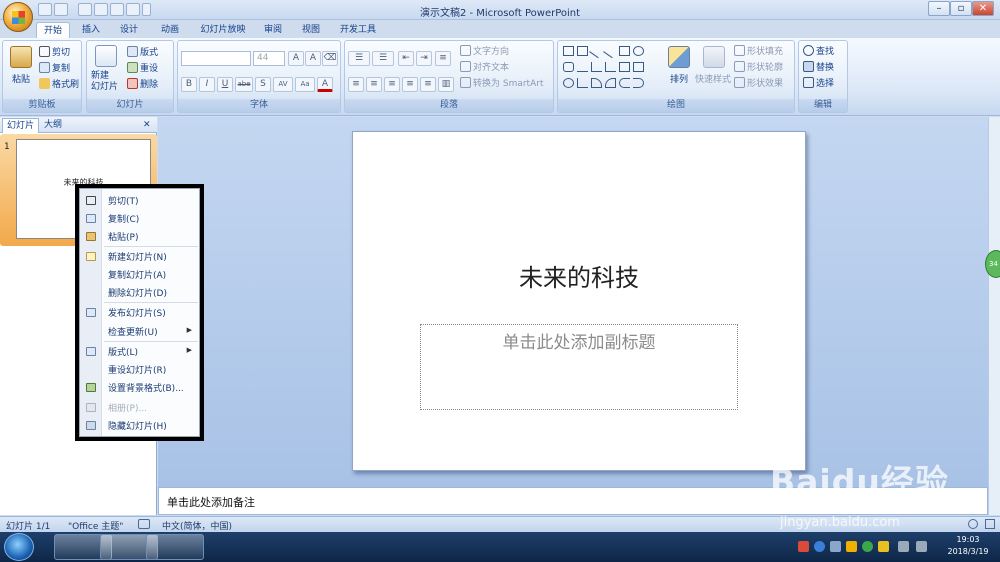  What do you see at coordinates (144, 524) in the screenshot?
I see `spellcheck-icon` at bounding box center [144, 524].